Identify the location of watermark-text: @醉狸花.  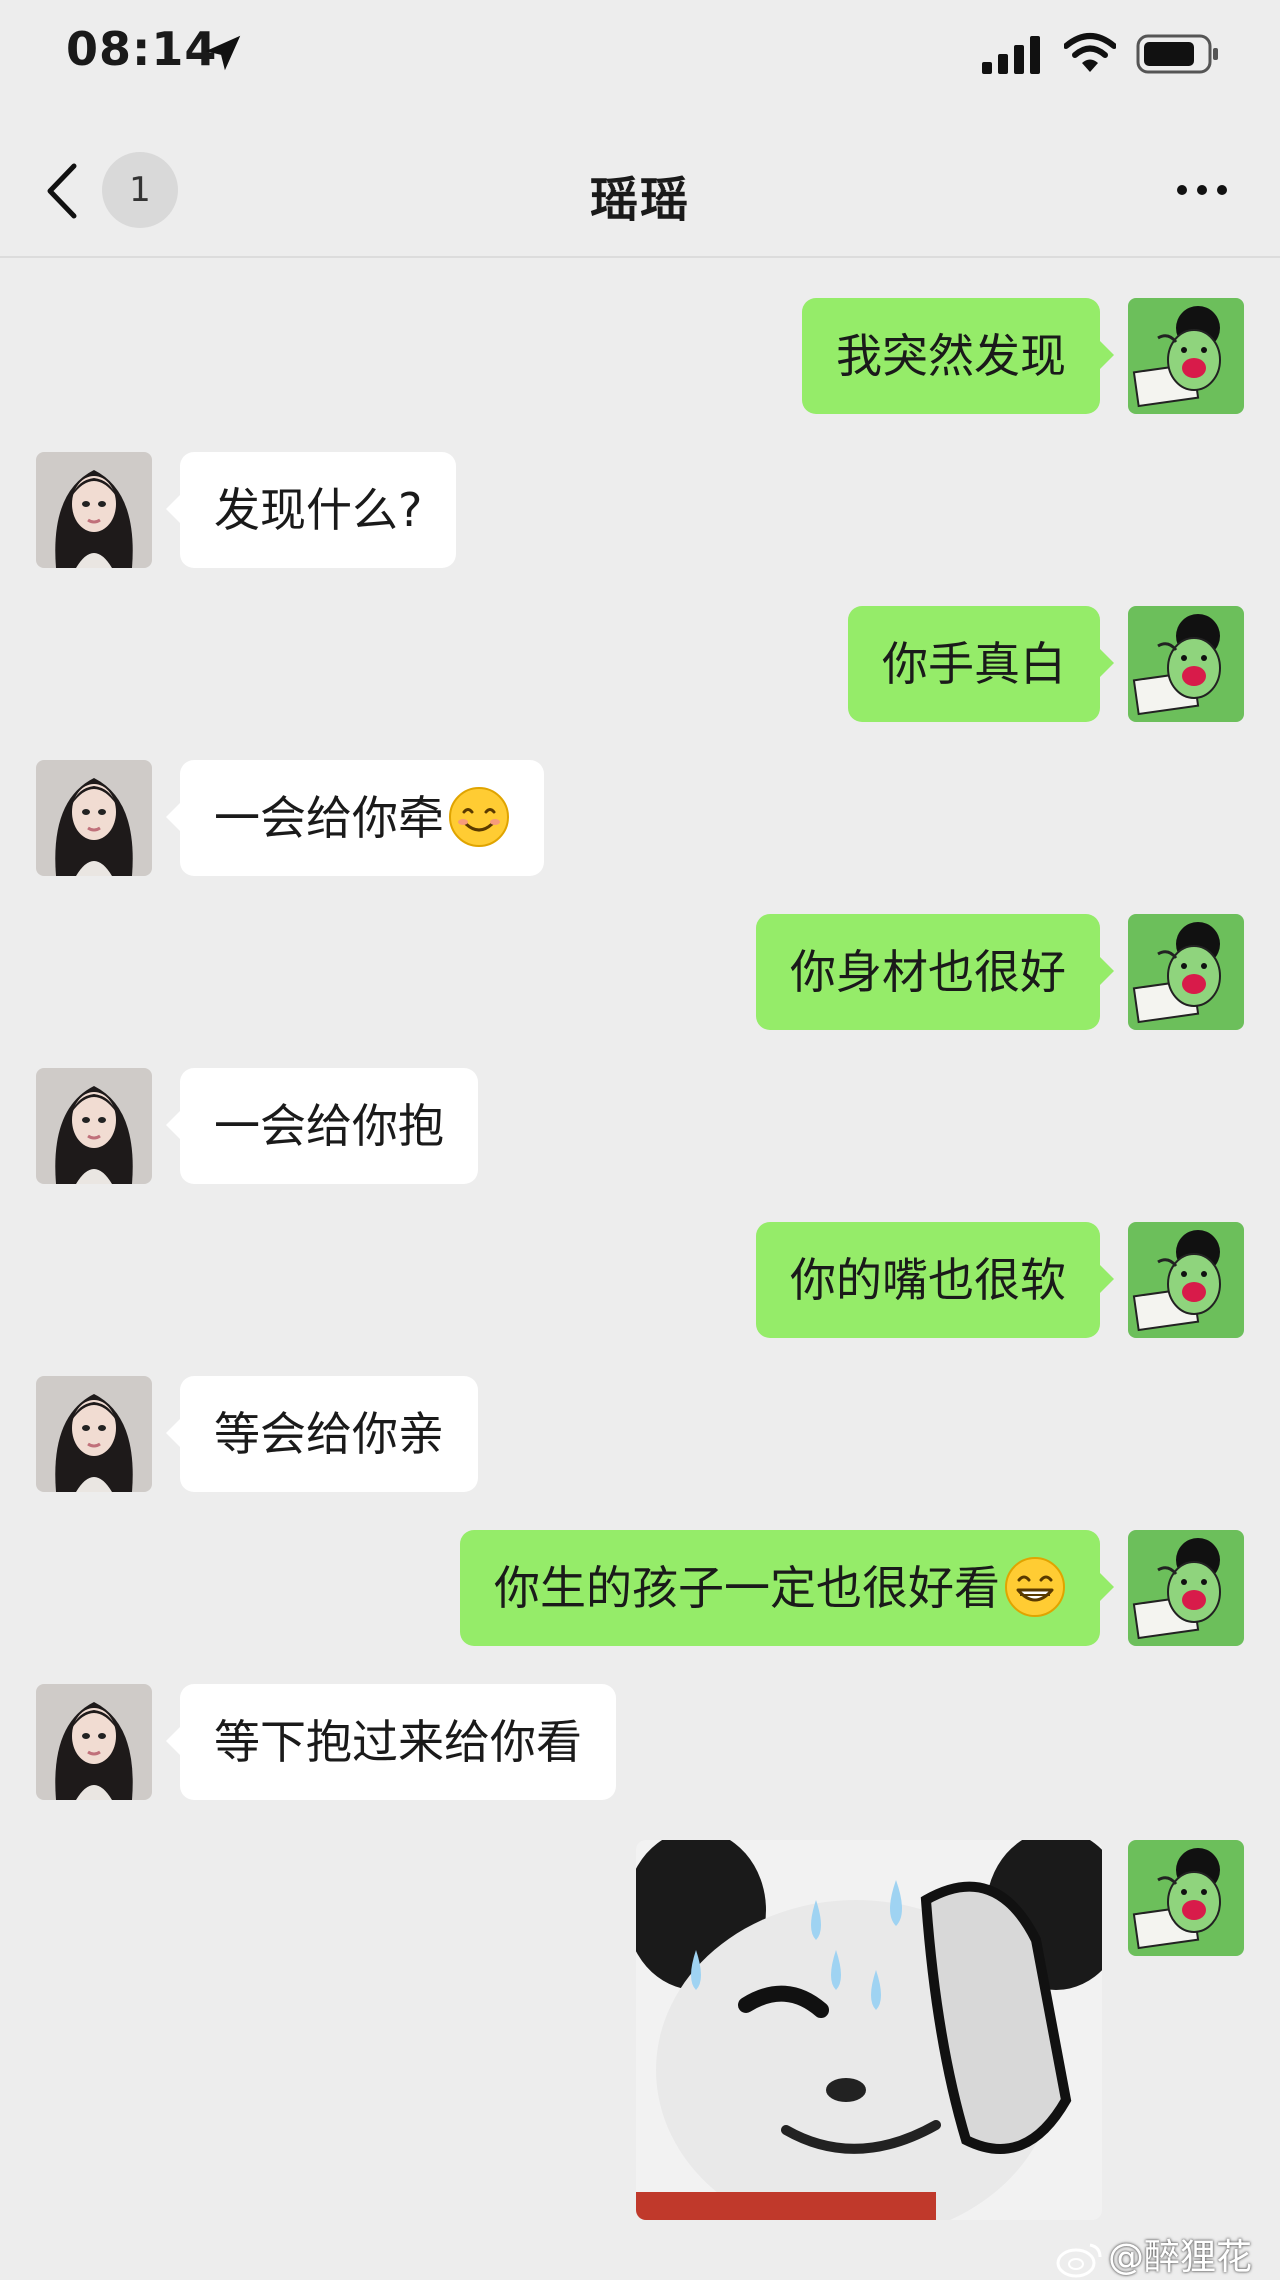
(1179, 2257).